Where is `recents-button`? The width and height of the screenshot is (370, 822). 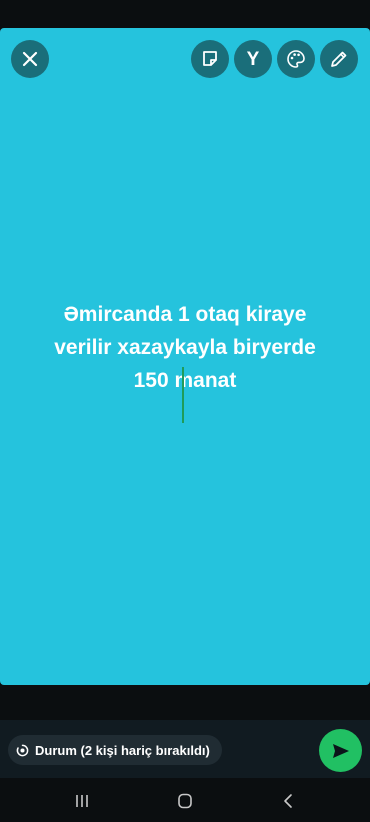
recents-button is located at coordinates (82, 801).